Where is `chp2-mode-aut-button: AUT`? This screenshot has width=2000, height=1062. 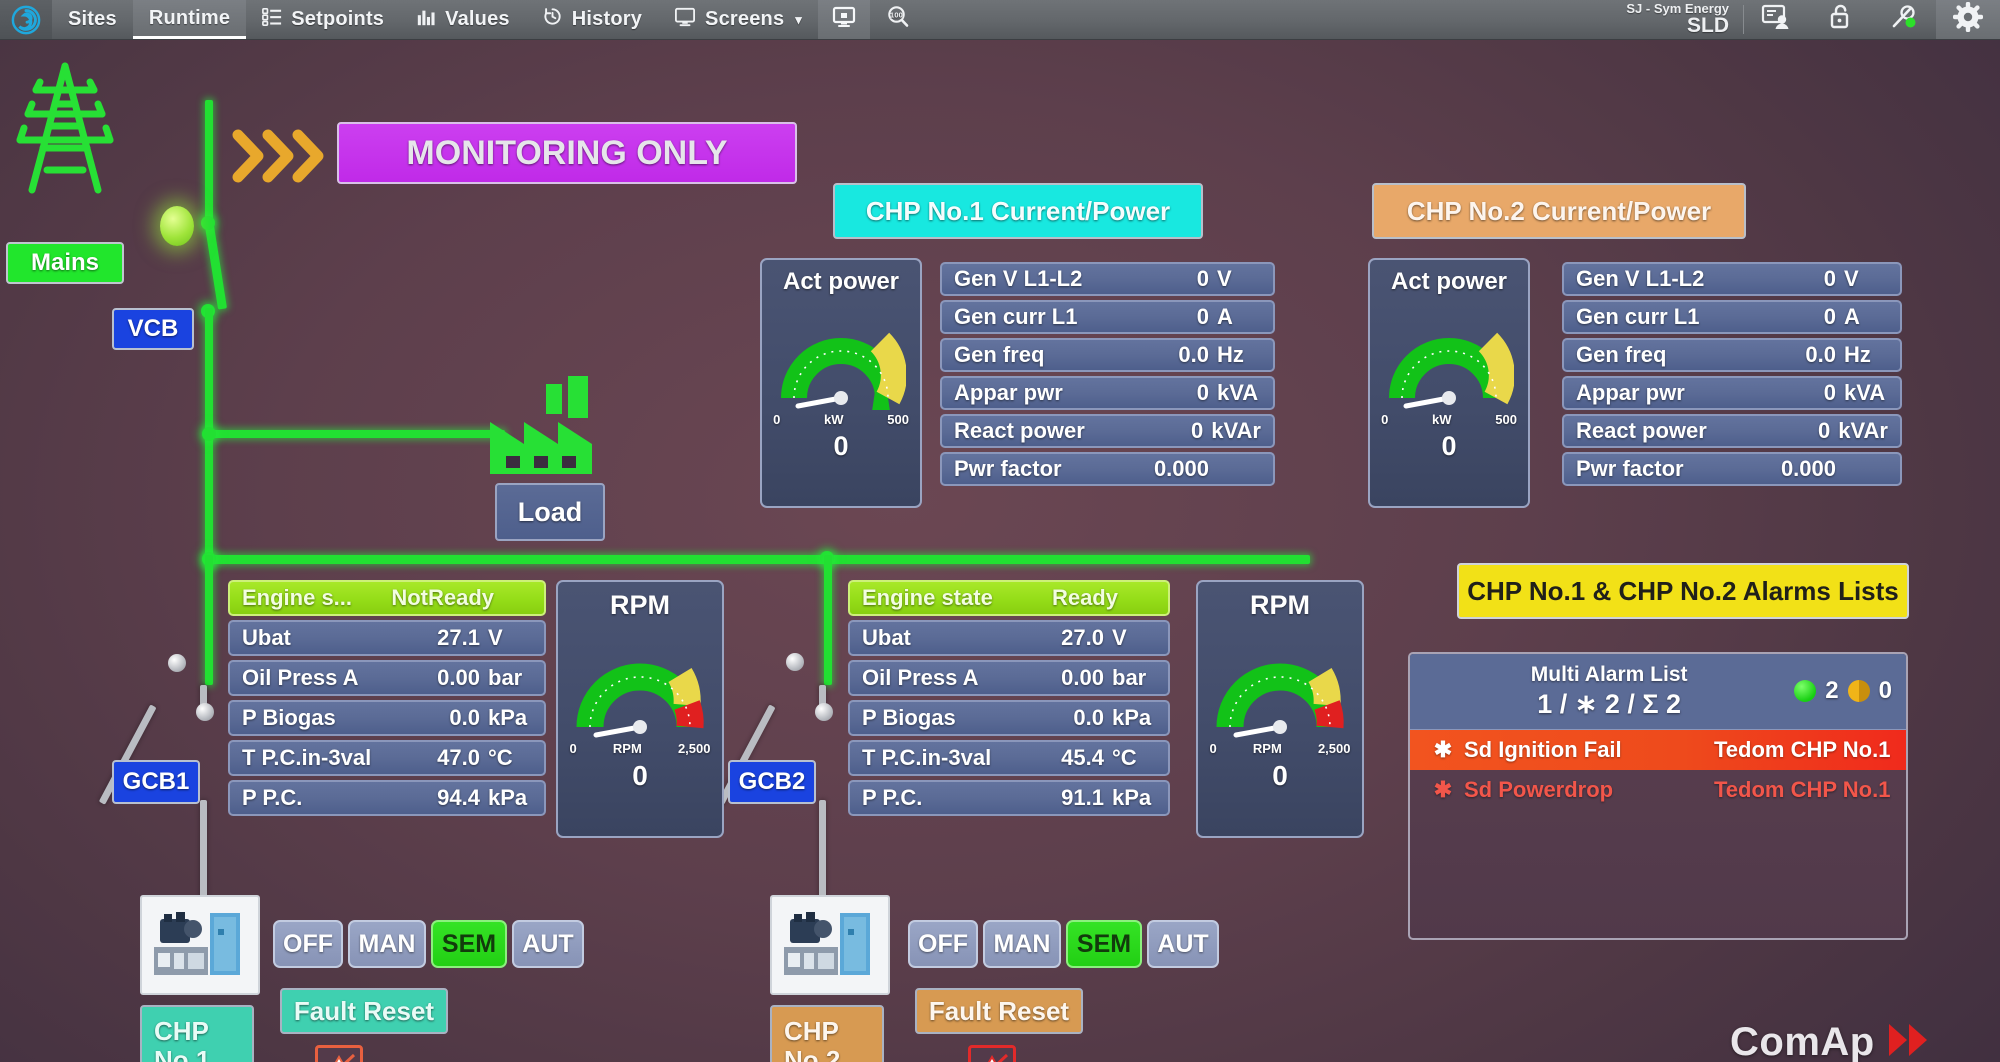 chp2-mode-aut-button: AUT is located at coordinates (1183, 944).